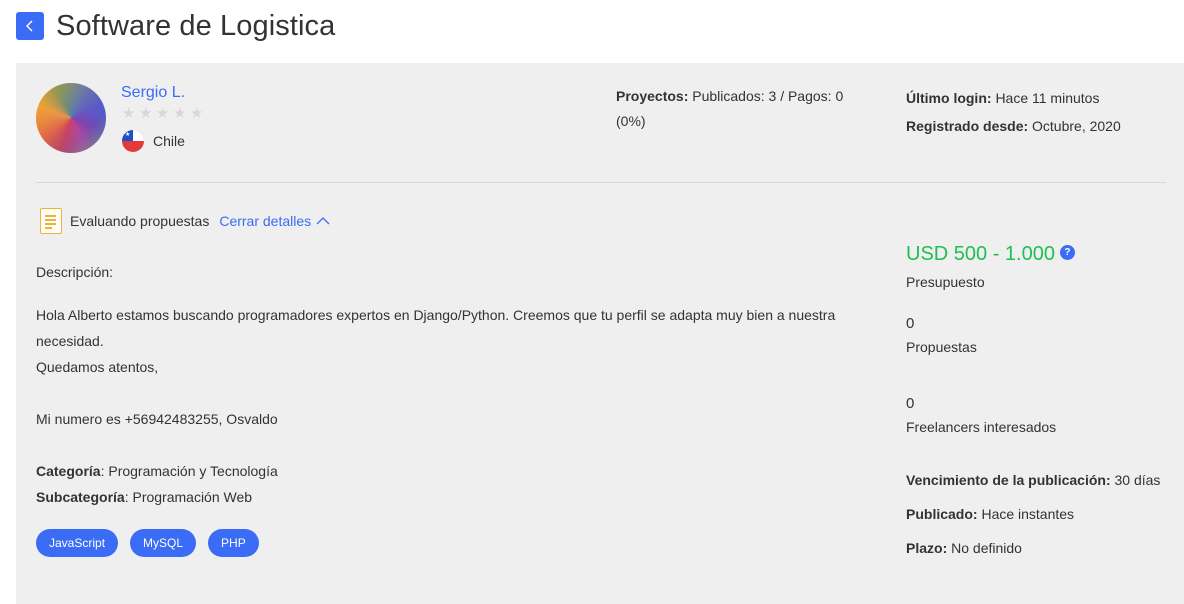 The height and width of the screenshot is (604, 1184). Describe the element at coordinates (980, 254) in the screenshot. I see `budget-value: USD 500 - 1.000` at that location.